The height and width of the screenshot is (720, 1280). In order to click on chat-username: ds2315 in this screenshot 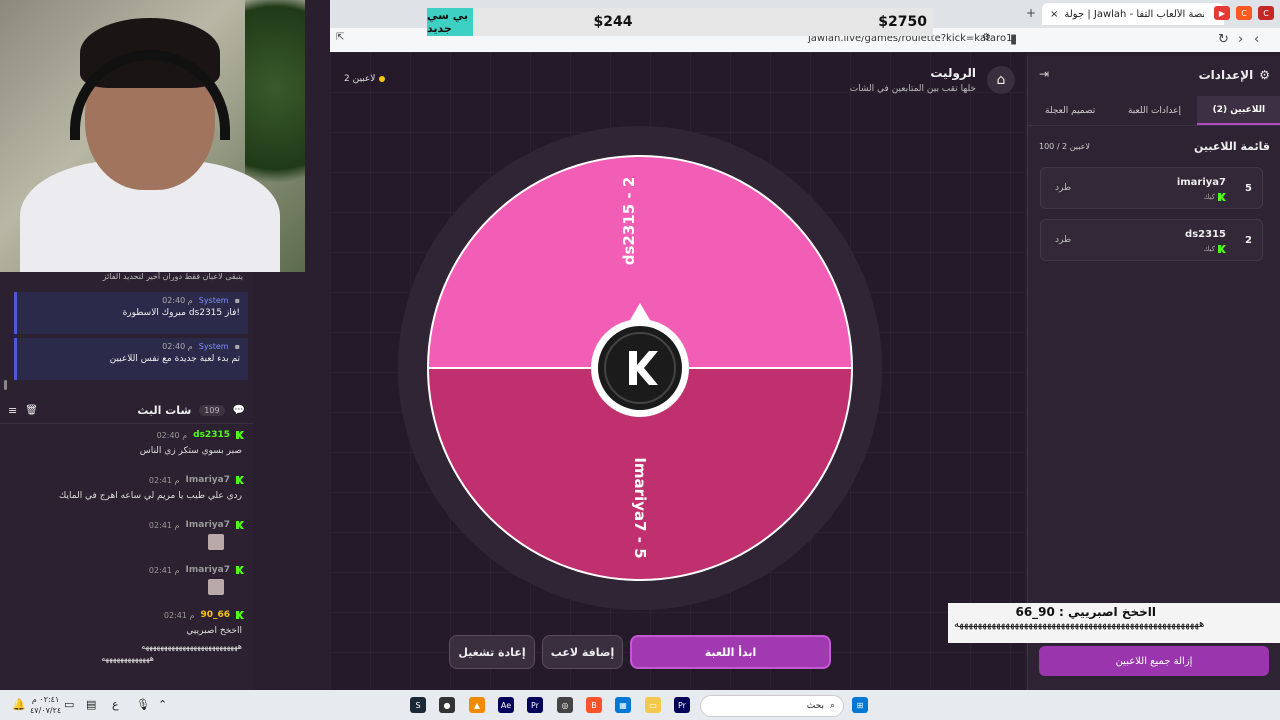, I will do `click(211, 435)`.